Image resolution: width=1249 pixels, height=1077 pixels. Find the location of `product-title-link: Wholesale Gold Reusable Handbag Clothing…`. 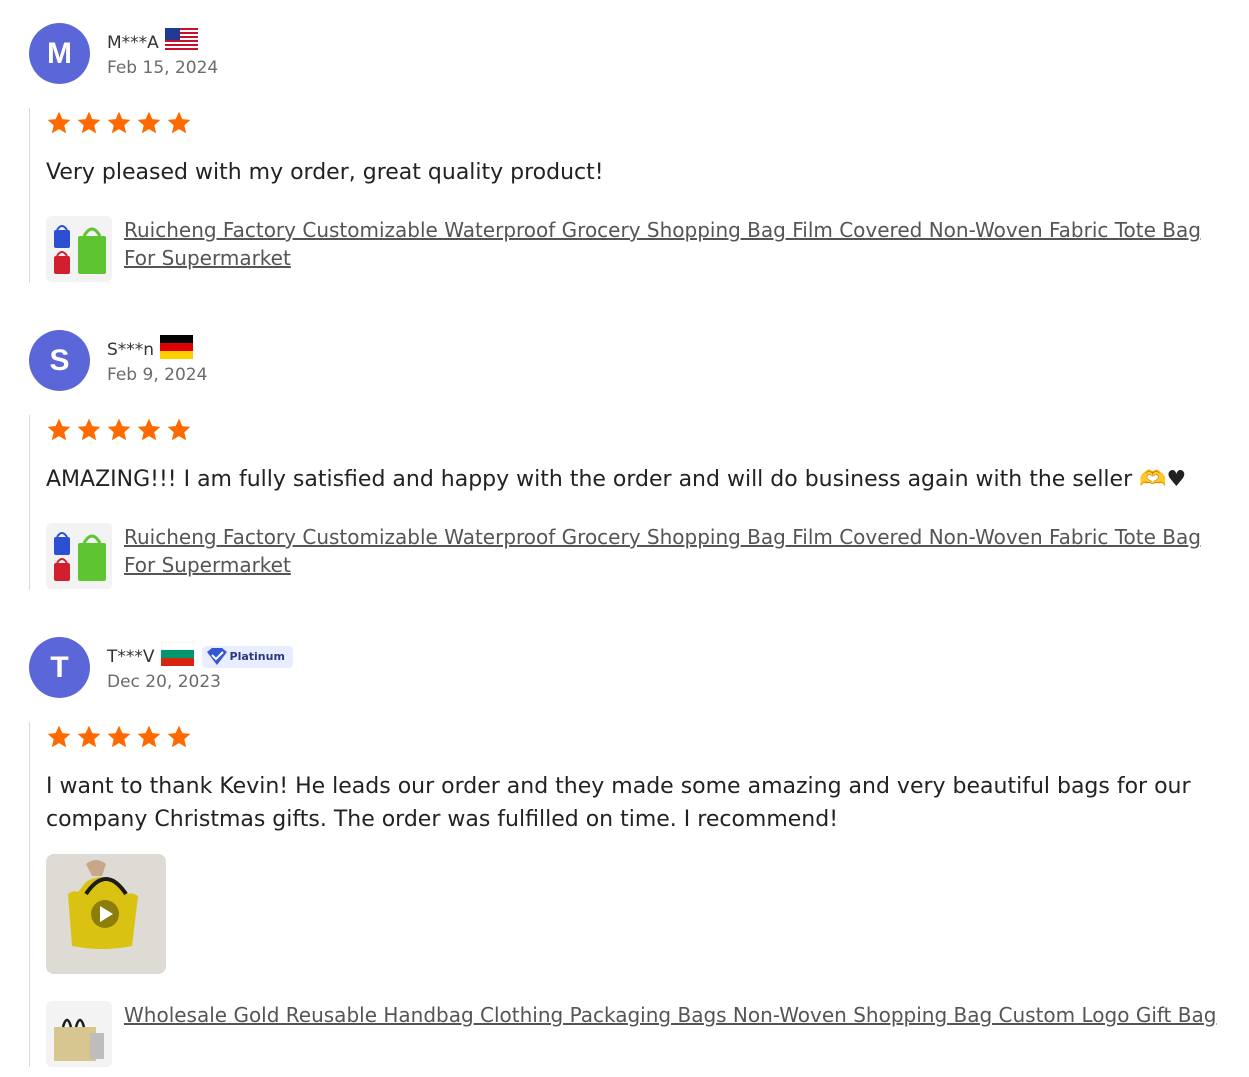

product-title-link: Wholesale Gold Reusable Handbag Clothing… is located at coordinates (674, 1015).